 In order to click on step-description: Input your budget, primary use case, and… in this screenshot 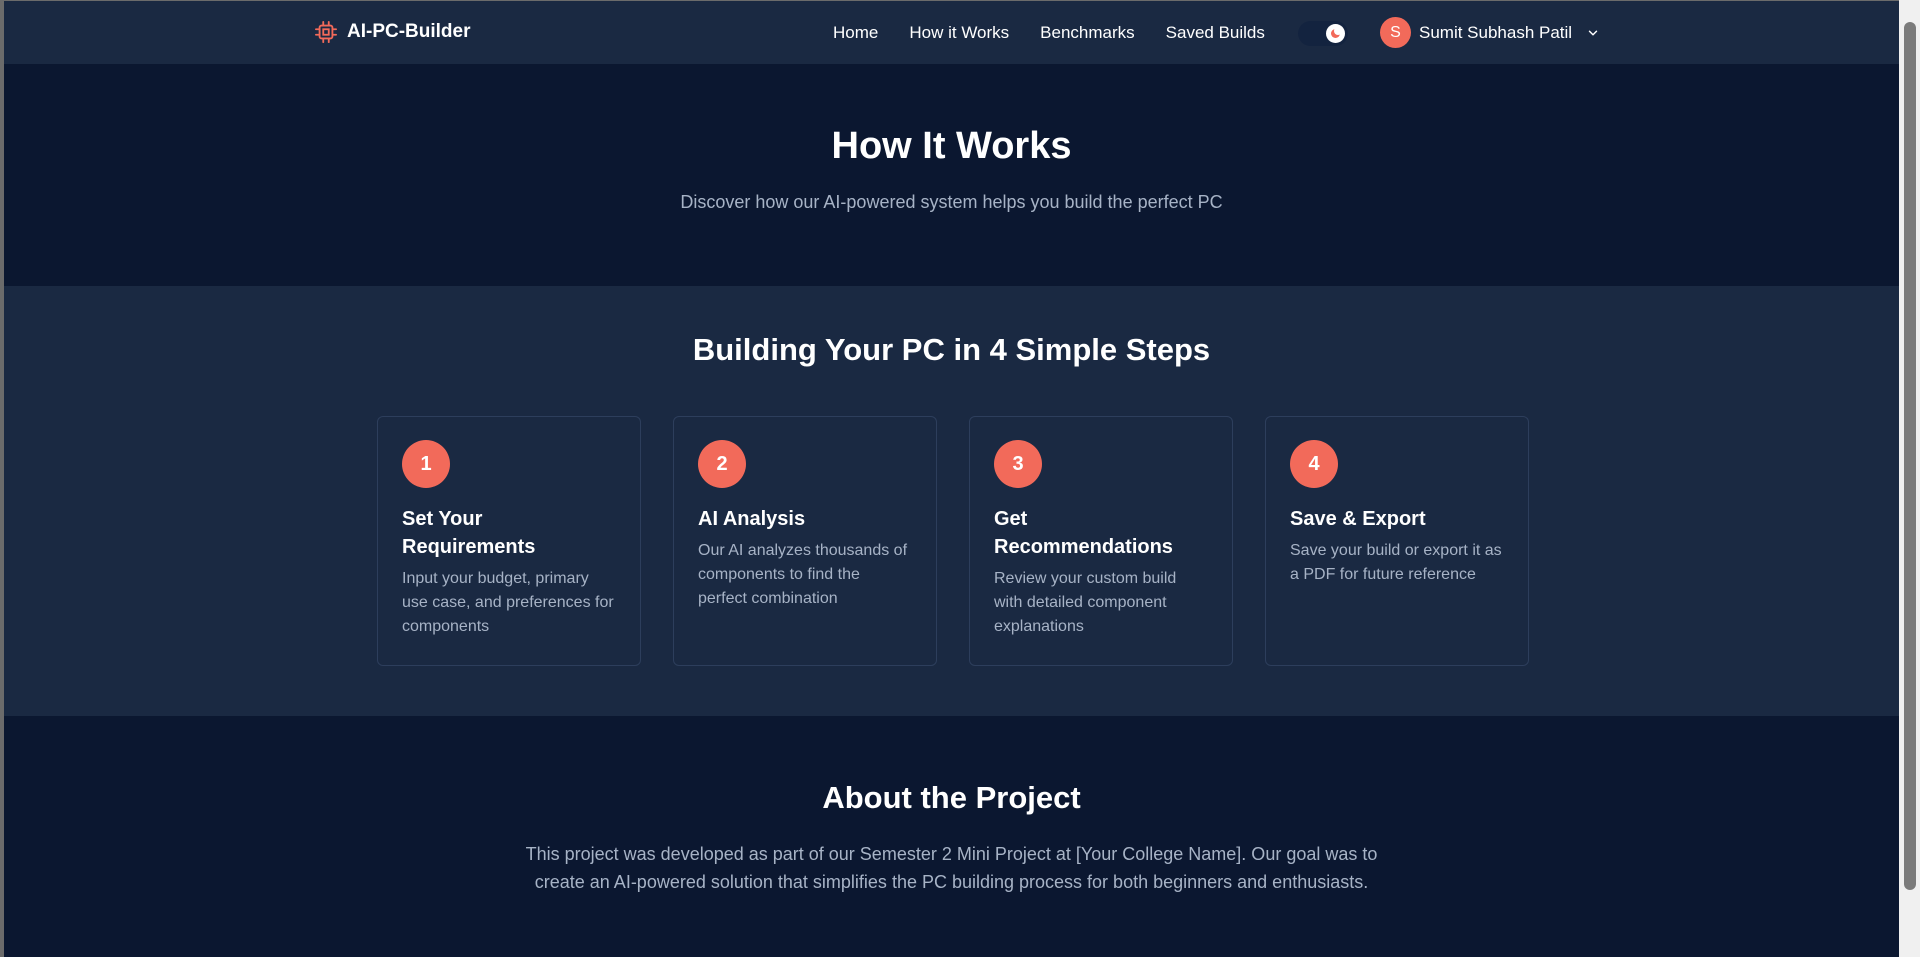, I will do `click(508, 602)`.